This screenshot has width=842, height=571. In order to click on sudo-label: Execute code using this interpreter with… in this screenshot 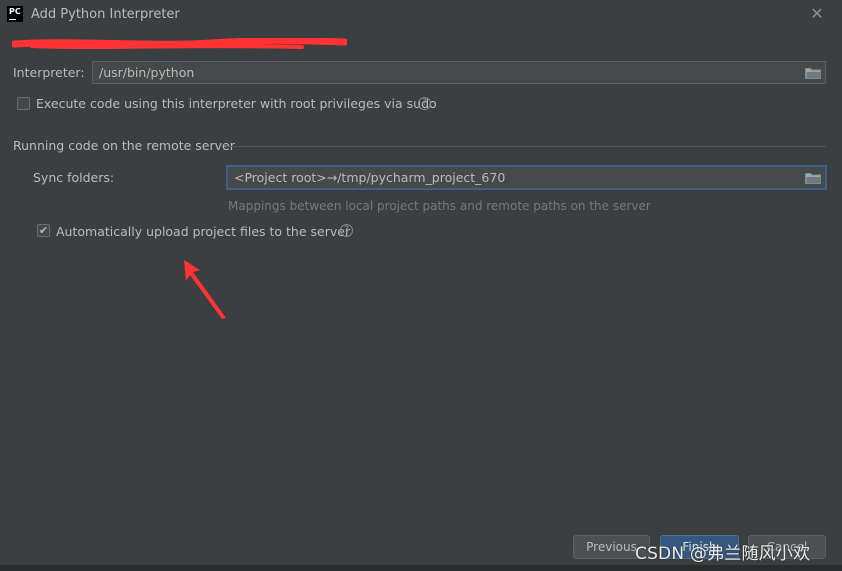, I will do `click(236, 103)`.